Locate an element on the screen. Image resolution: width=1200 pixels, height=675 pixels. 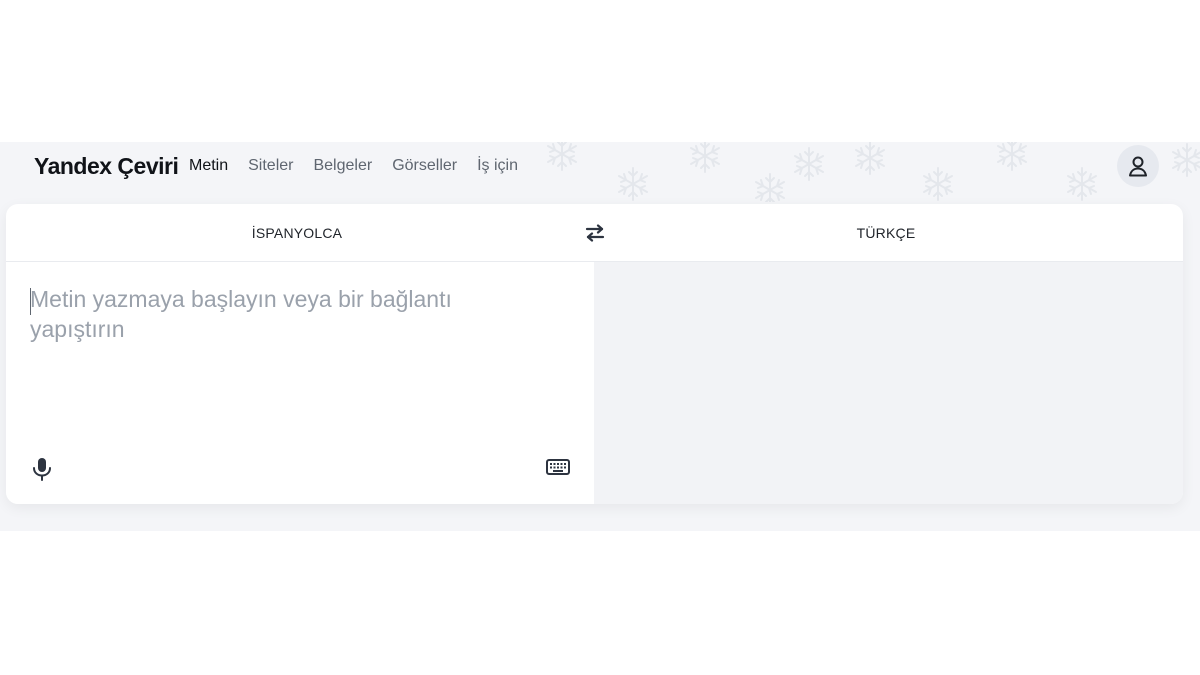
nav-item-is-icin: İş için is located at coordinates (497, 166).